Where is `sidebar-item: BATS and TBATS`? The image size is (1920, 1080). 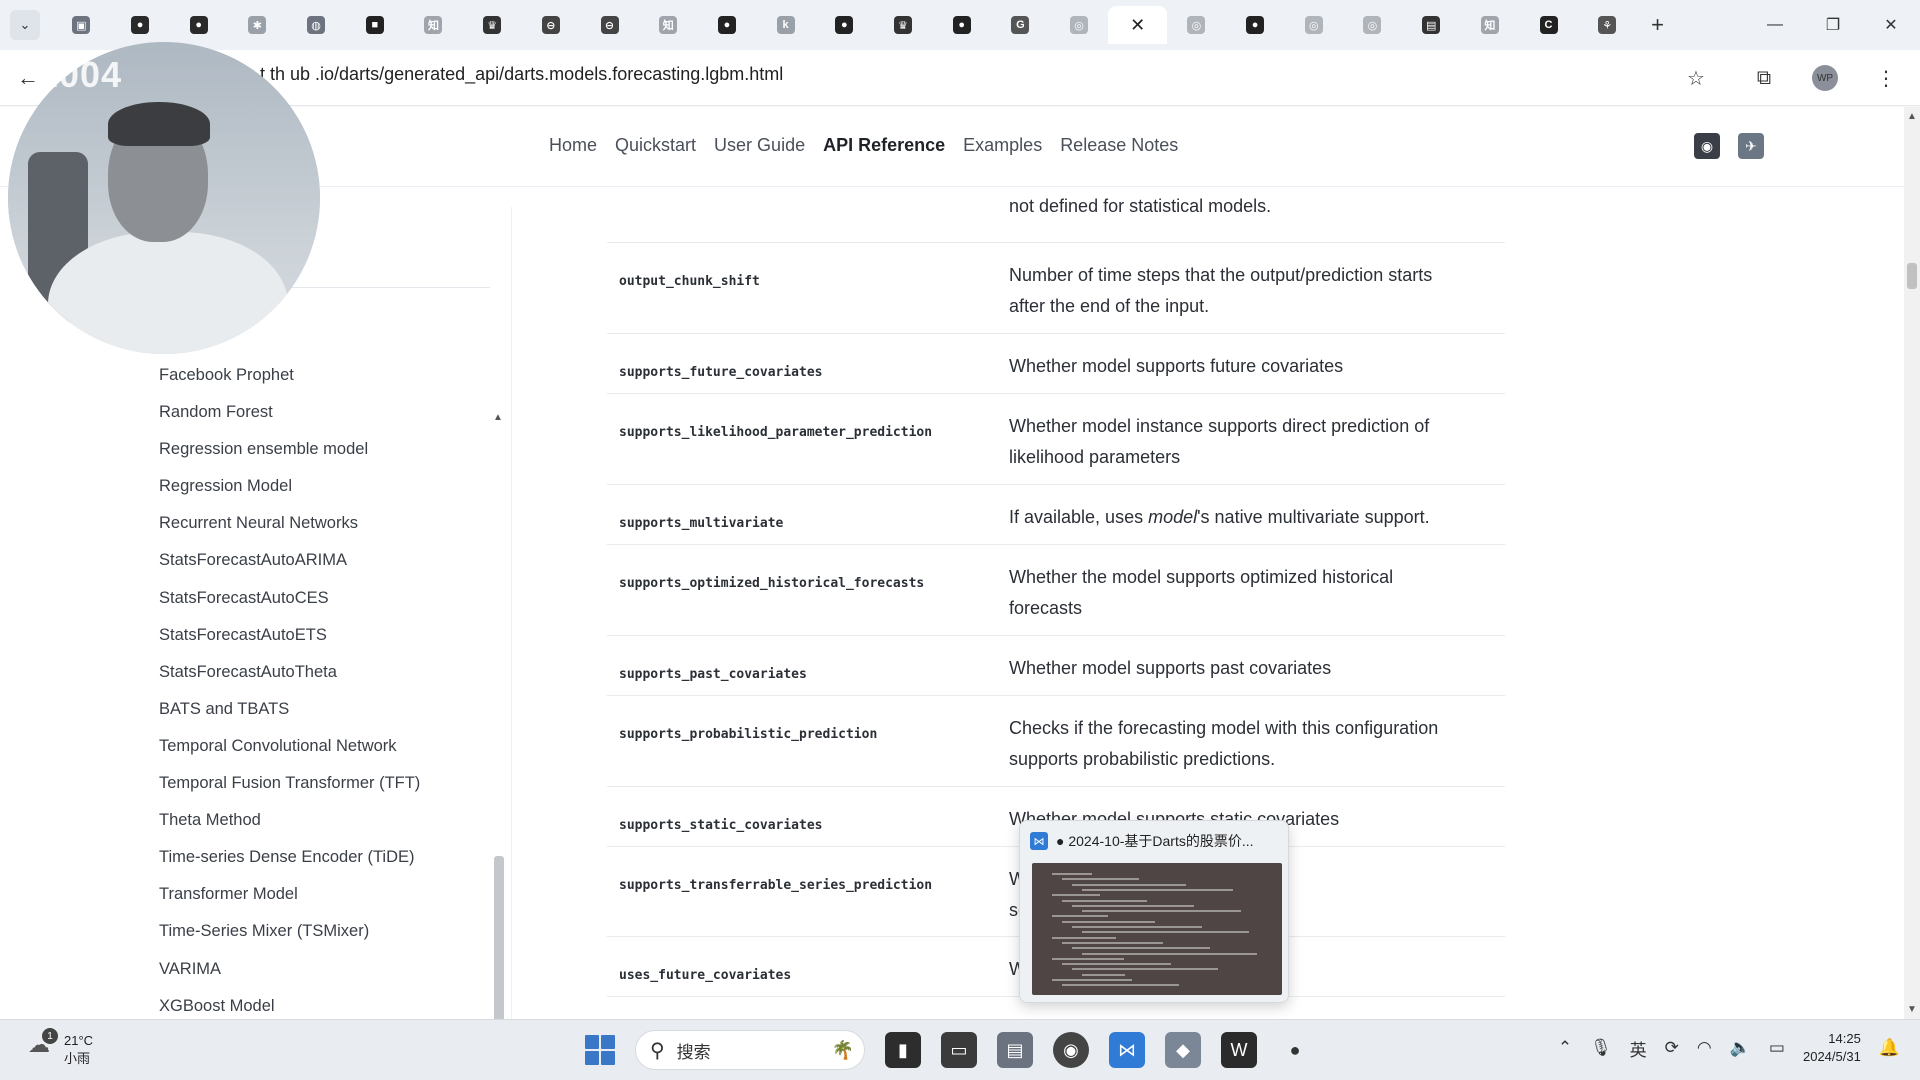 sidebar-item: BATS and TBATS is located at coordinates (289, 717).